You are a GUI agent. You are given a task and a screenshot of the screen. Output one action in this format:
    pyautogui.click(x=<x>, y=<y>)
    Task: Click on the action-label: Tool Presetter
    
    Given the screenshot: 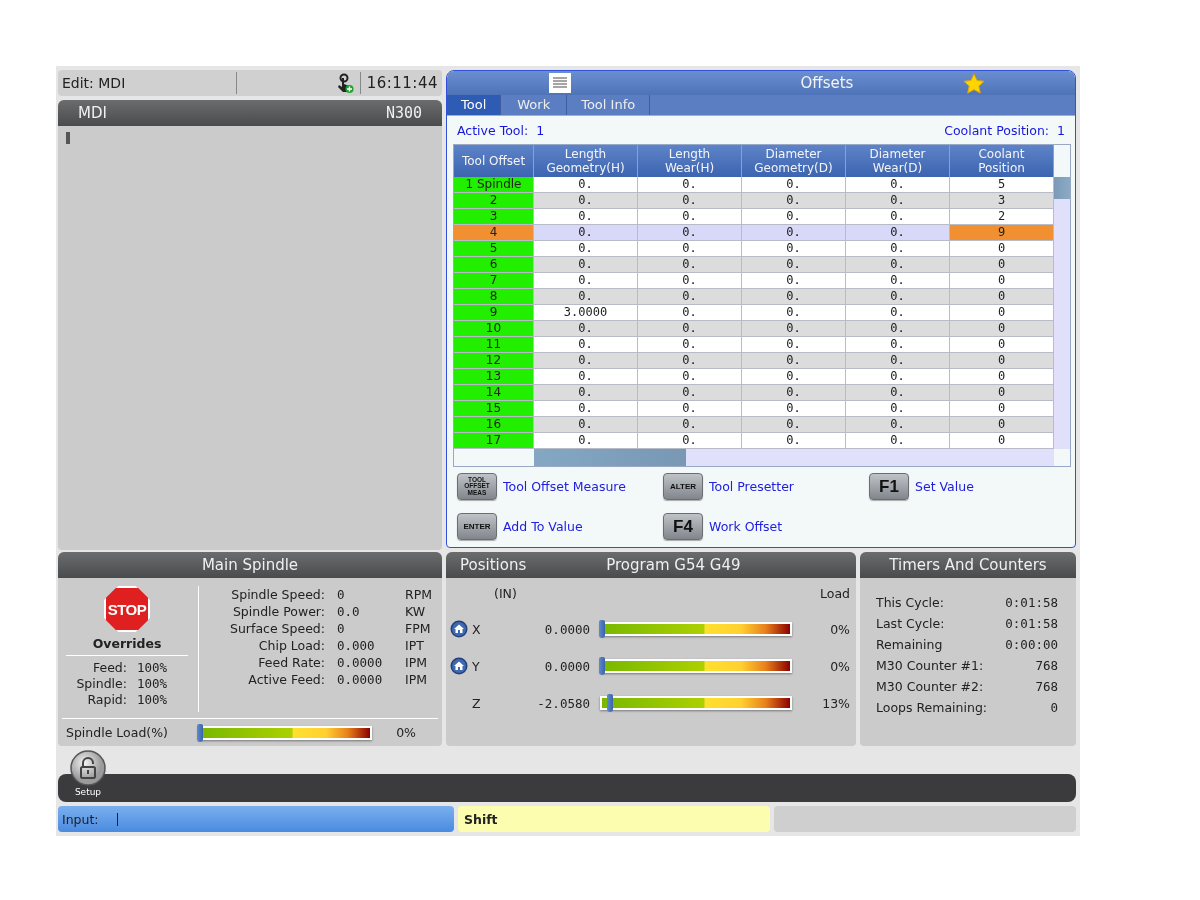 What is the action you would take?
    pyautogui.click(x=751, y=486)
    